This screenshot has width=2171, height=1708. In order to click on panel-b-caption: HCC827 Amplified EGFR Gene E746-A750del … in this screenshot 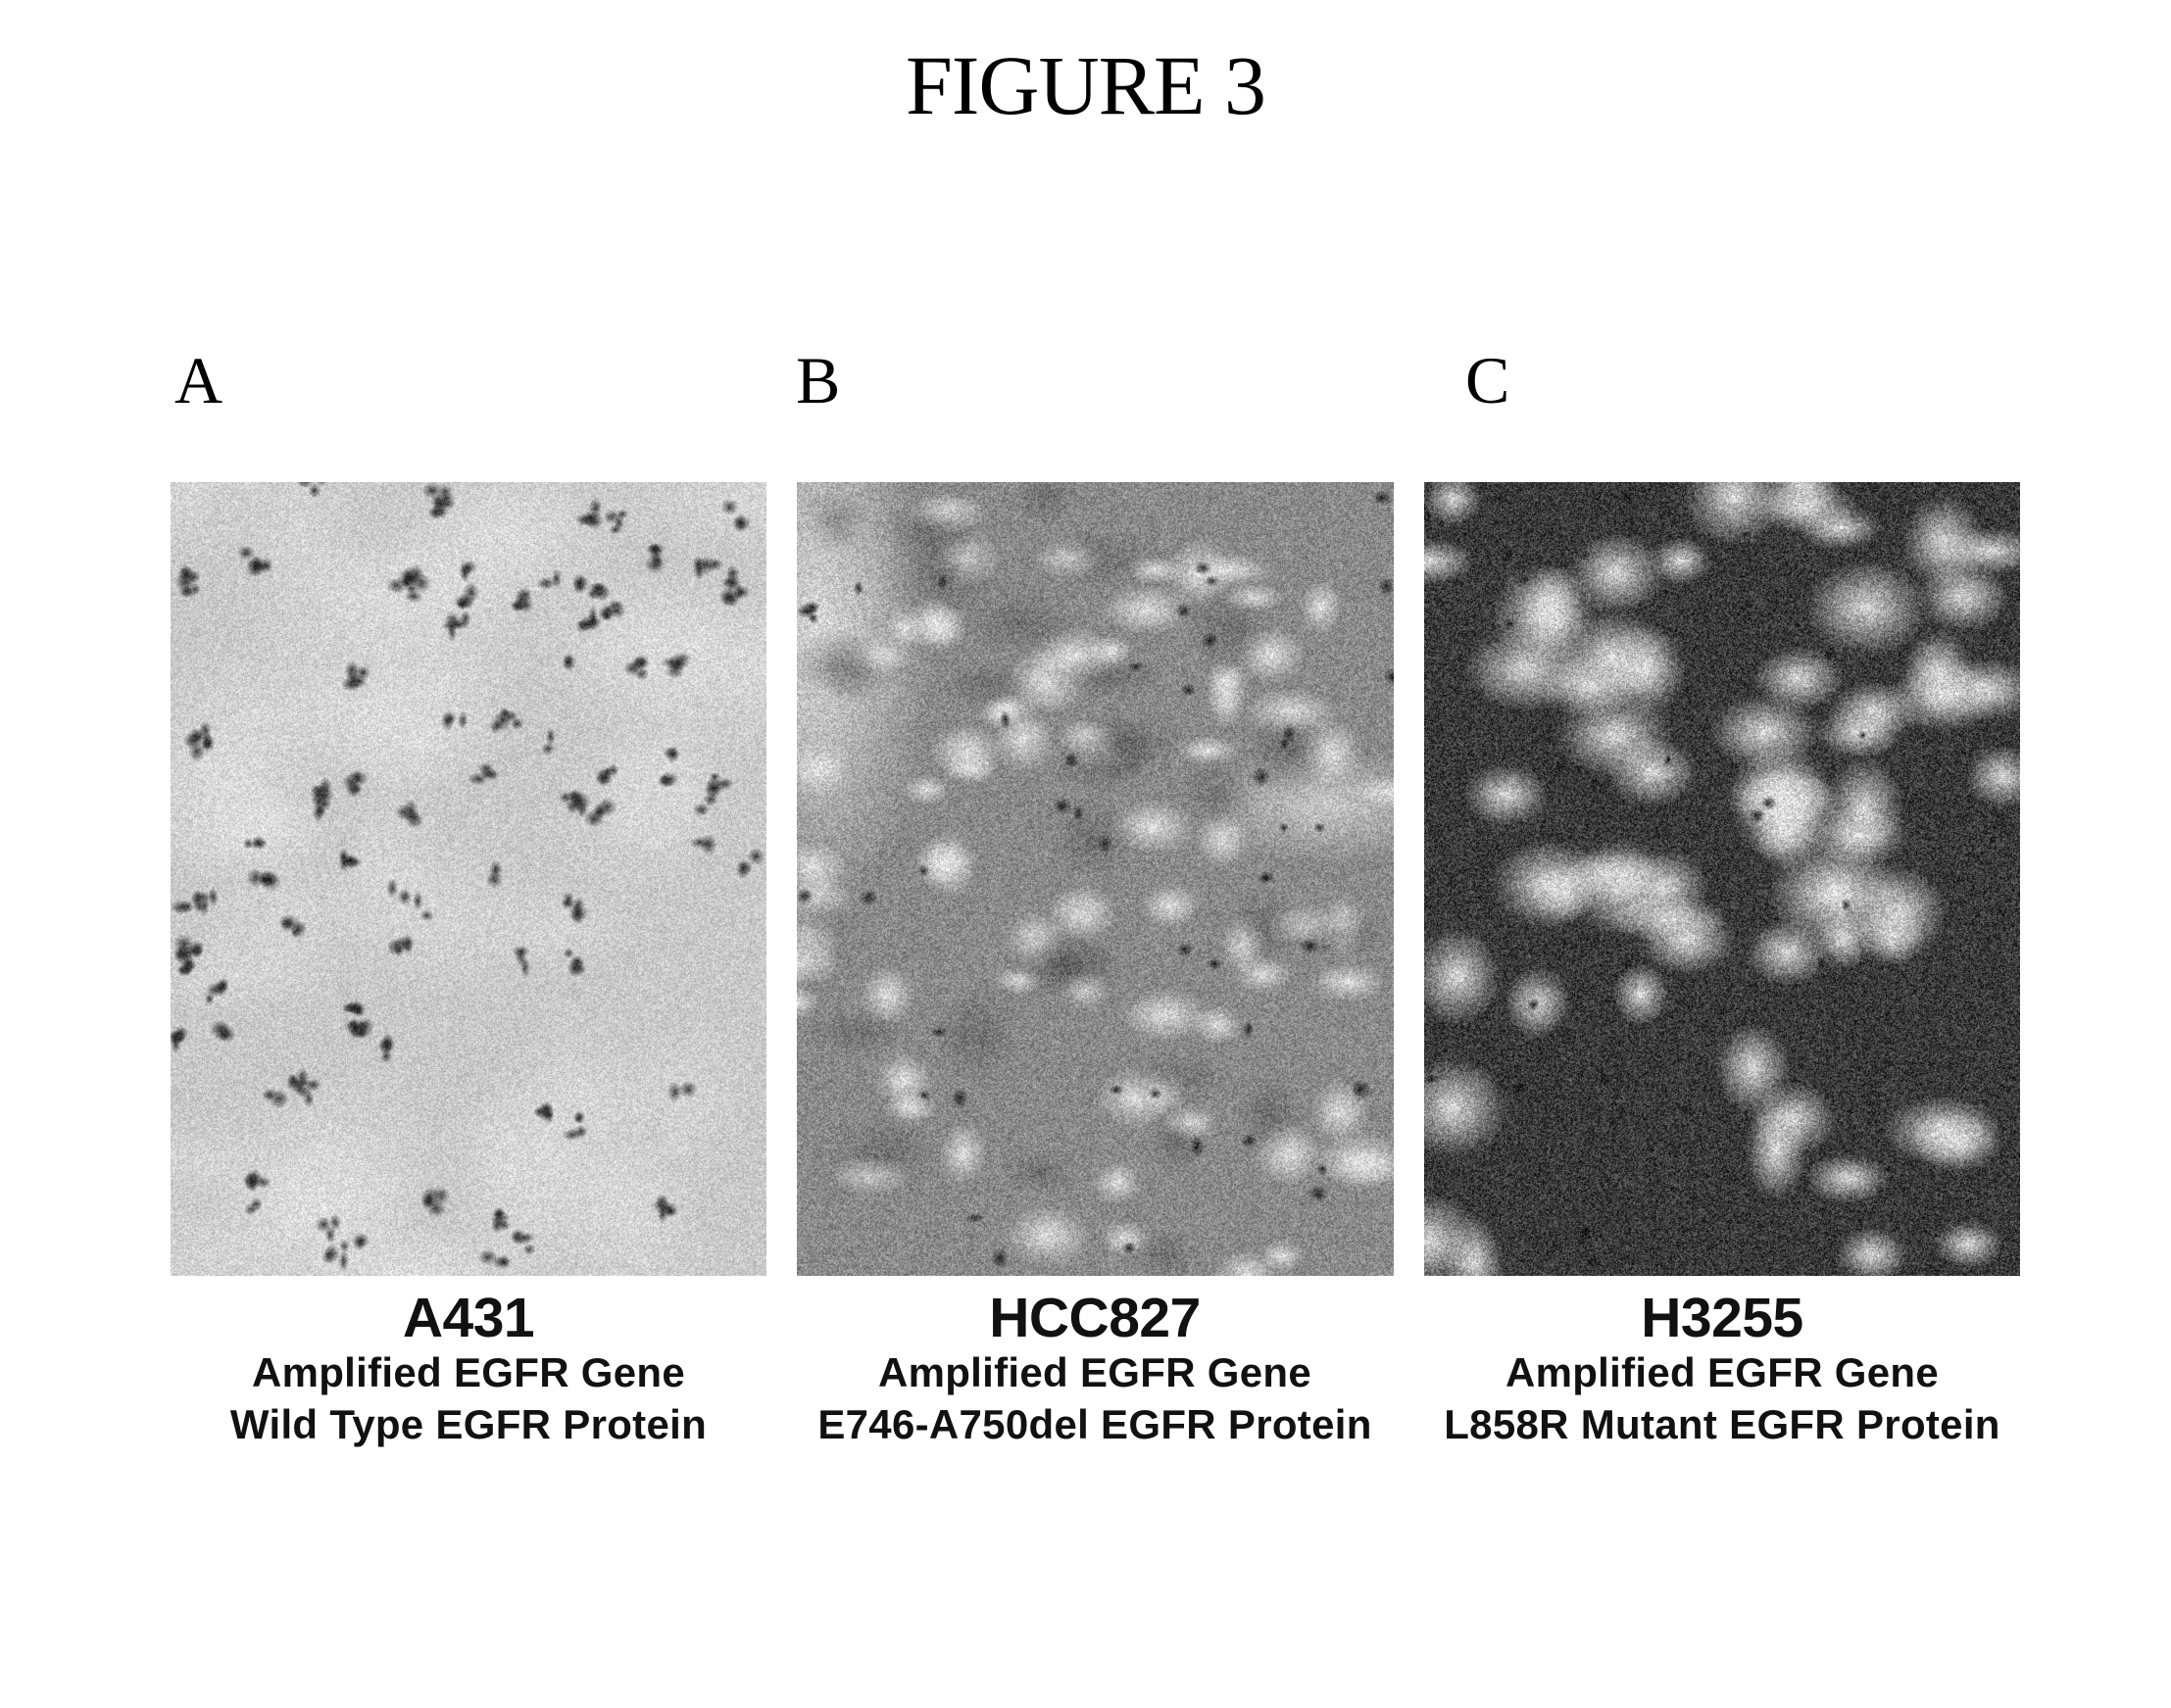, I will do `click(1094, 1370)`.